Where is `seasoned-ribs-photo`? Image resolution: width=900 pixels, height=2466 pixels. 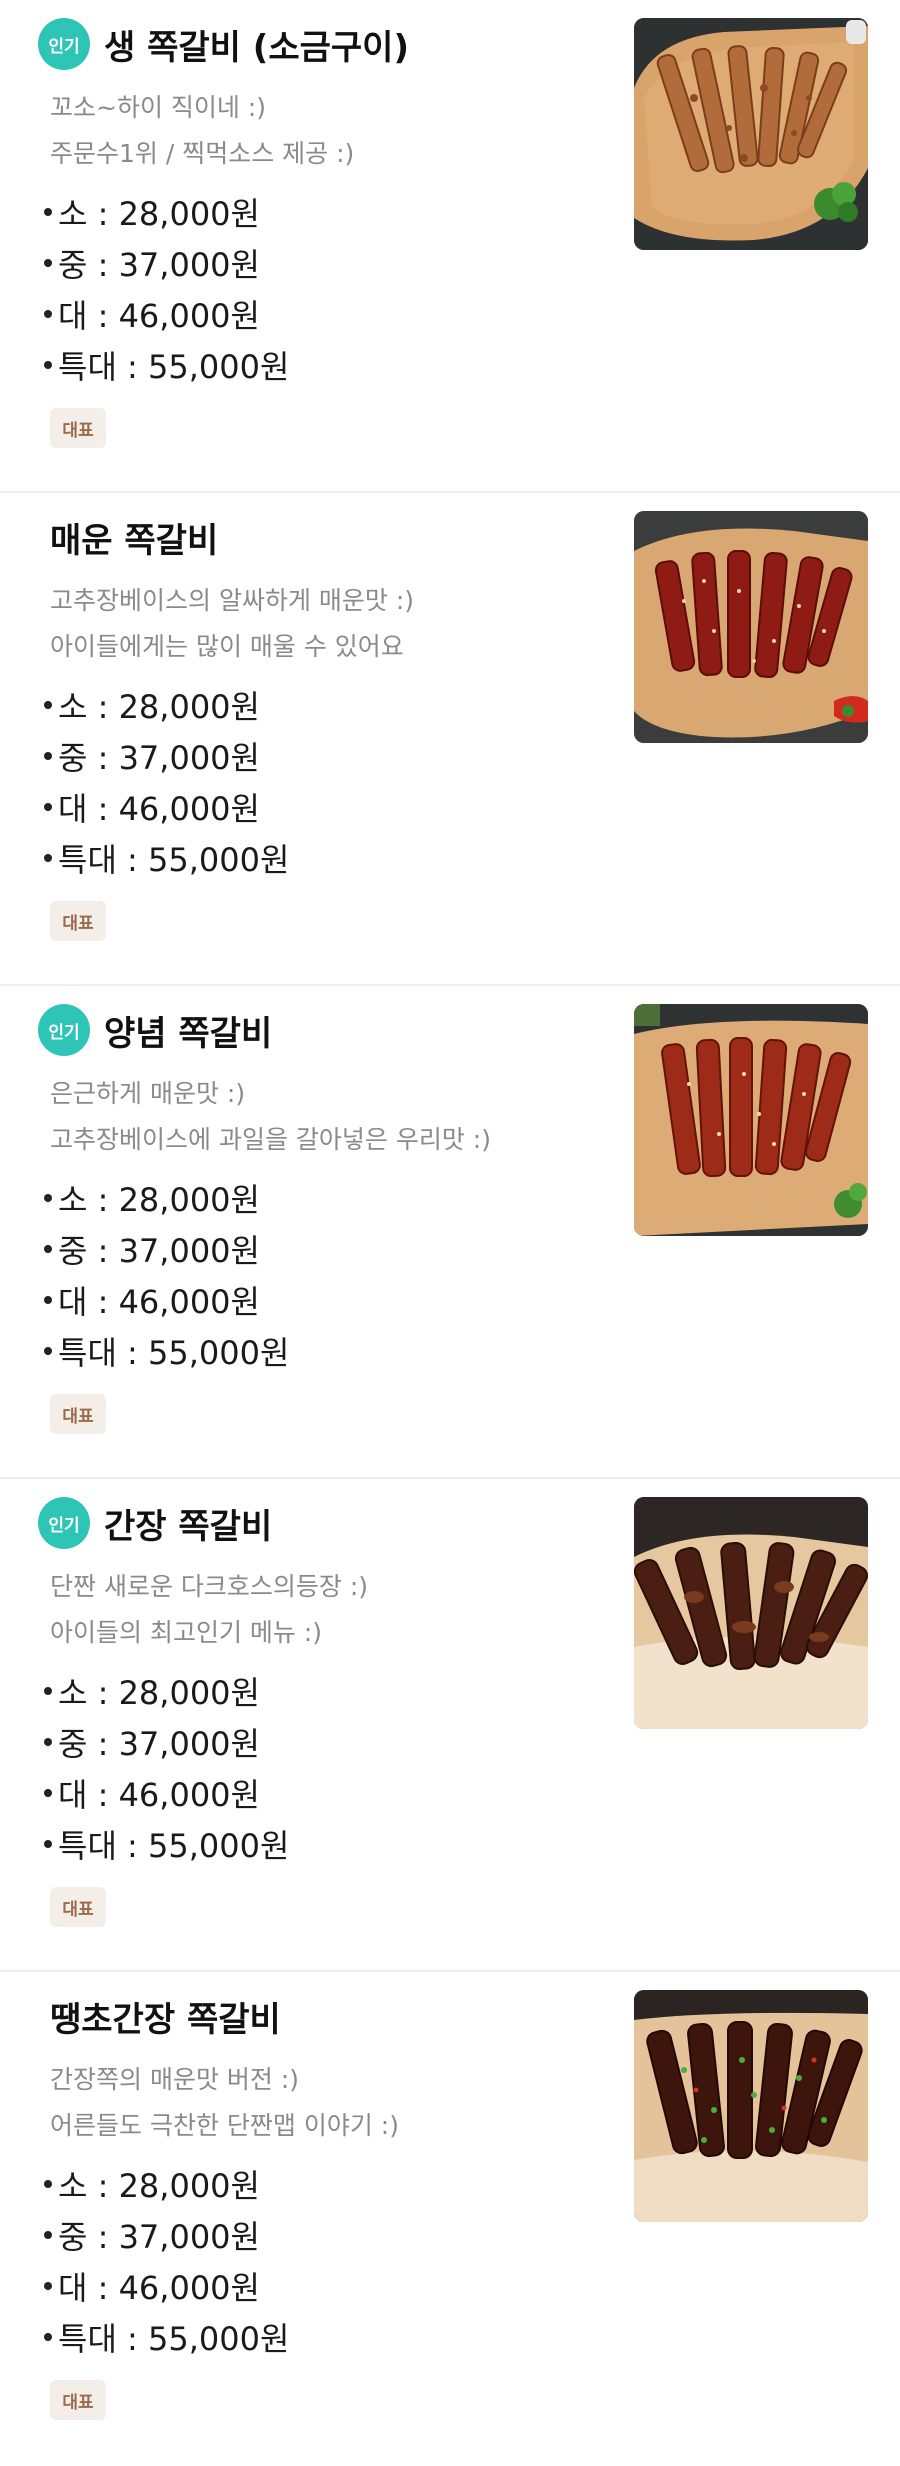
seasoned-ribs-photo is located at coordinates (751, 1120).